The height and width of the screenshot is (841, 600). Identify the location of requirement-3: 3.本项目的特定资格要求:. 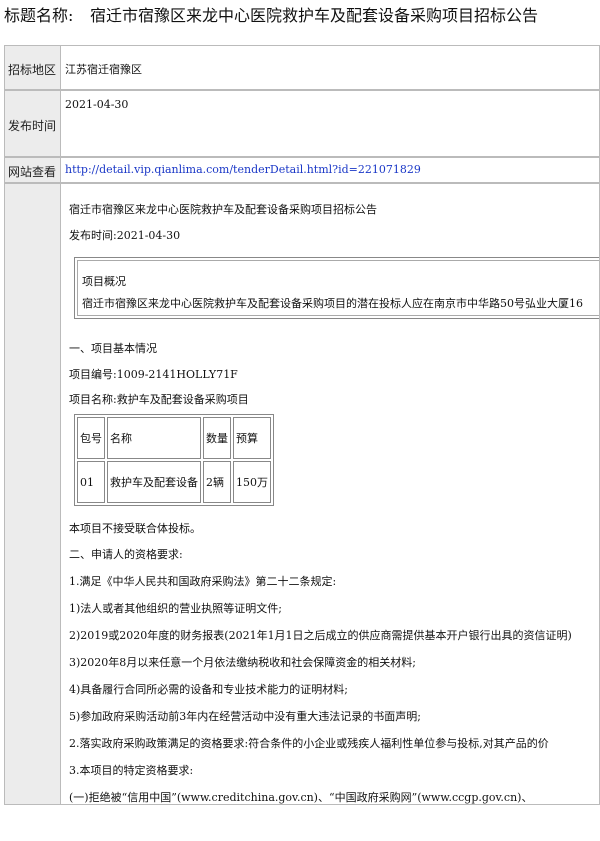
(131, 770).